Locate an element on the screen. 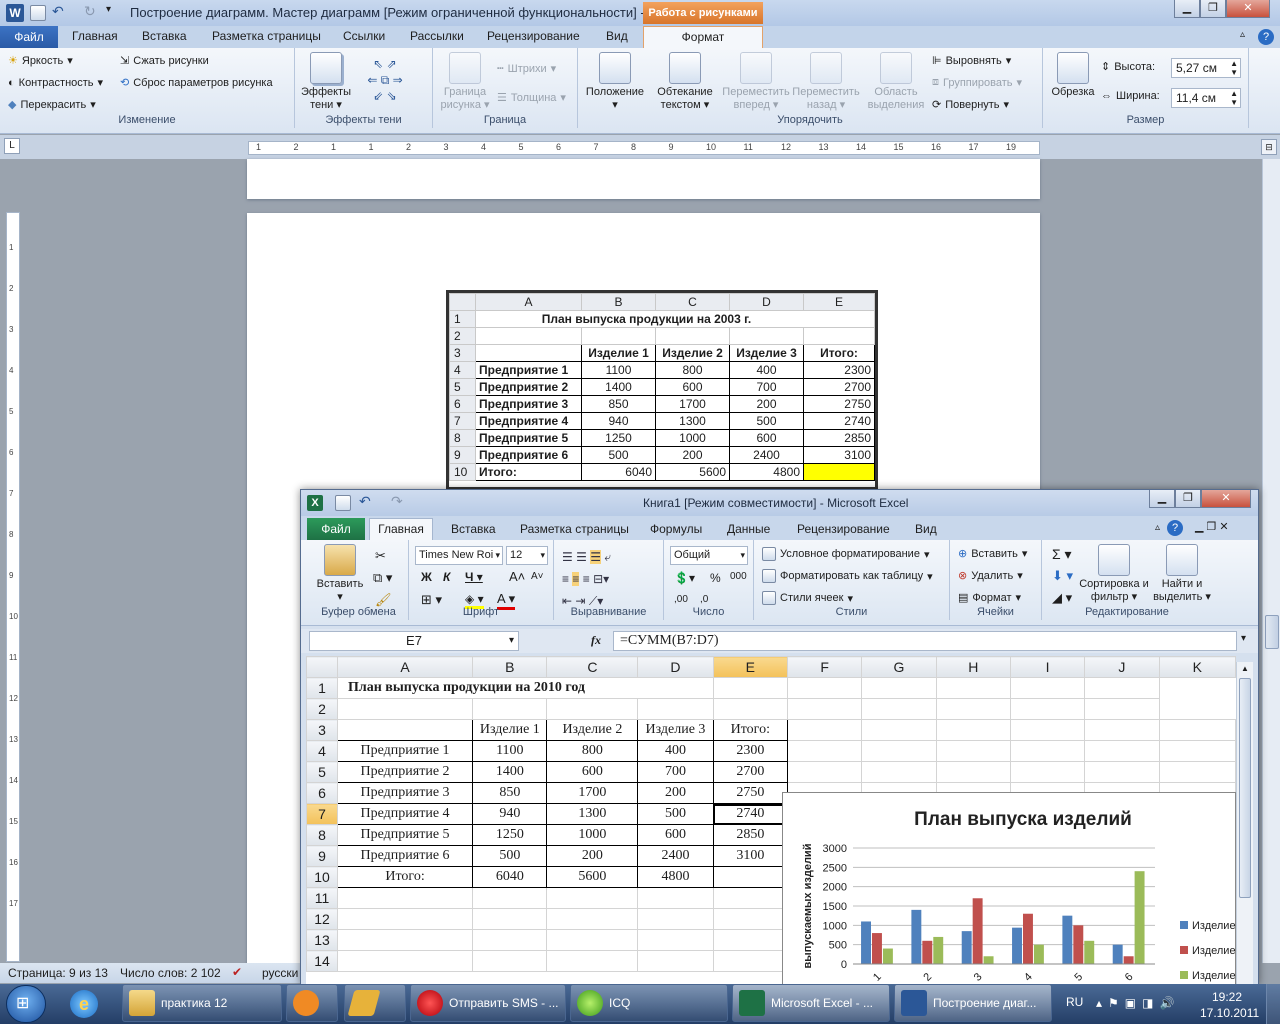 The height and width of the screenshot is (1024, 1280). save-icon is located at coordinates (38, 13).